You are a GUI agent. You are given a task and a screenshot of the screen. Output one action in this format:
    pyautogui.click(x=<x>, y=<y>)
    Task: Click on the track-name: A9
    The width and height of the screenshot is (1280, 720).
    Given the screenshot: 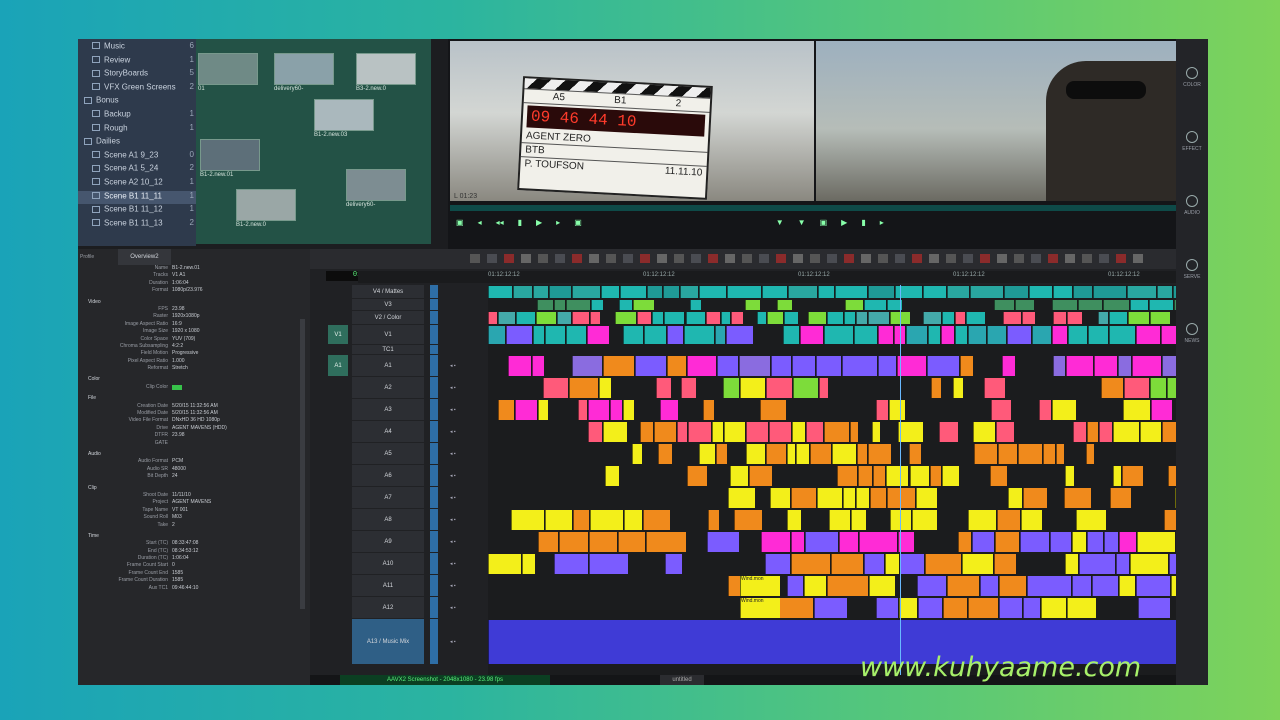 What is the action you would take?
    pyautogui.click(x=388, y=541)
    